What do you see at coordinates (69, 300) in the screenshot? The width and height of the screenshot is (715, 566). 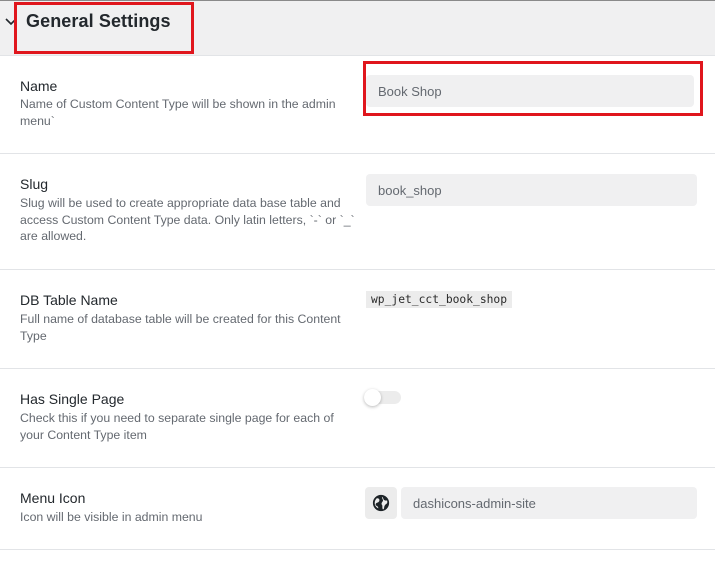 I see `db-table-label: DB Table Name` at bounding box center [69, 300].